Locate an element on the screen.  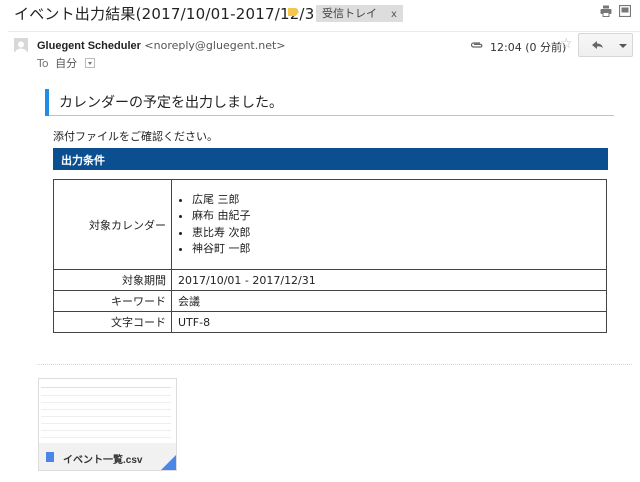
period-label: 対象期間 is located at coordinates (112, 280).